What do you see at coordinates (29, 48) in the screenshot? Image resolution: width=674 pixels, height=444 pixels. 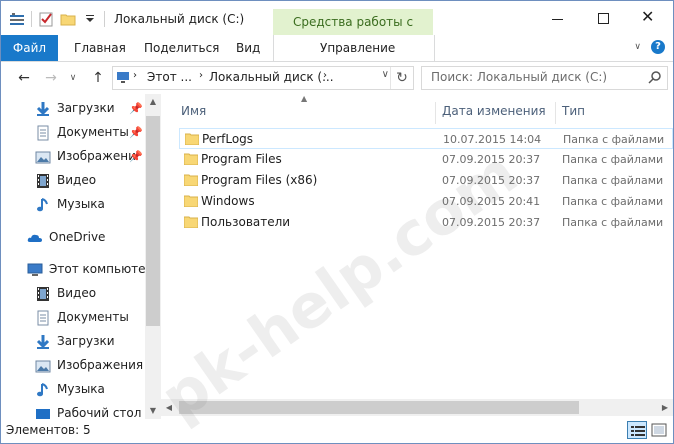 I see `tab-file: Файл` at bounding box center [29, 48].